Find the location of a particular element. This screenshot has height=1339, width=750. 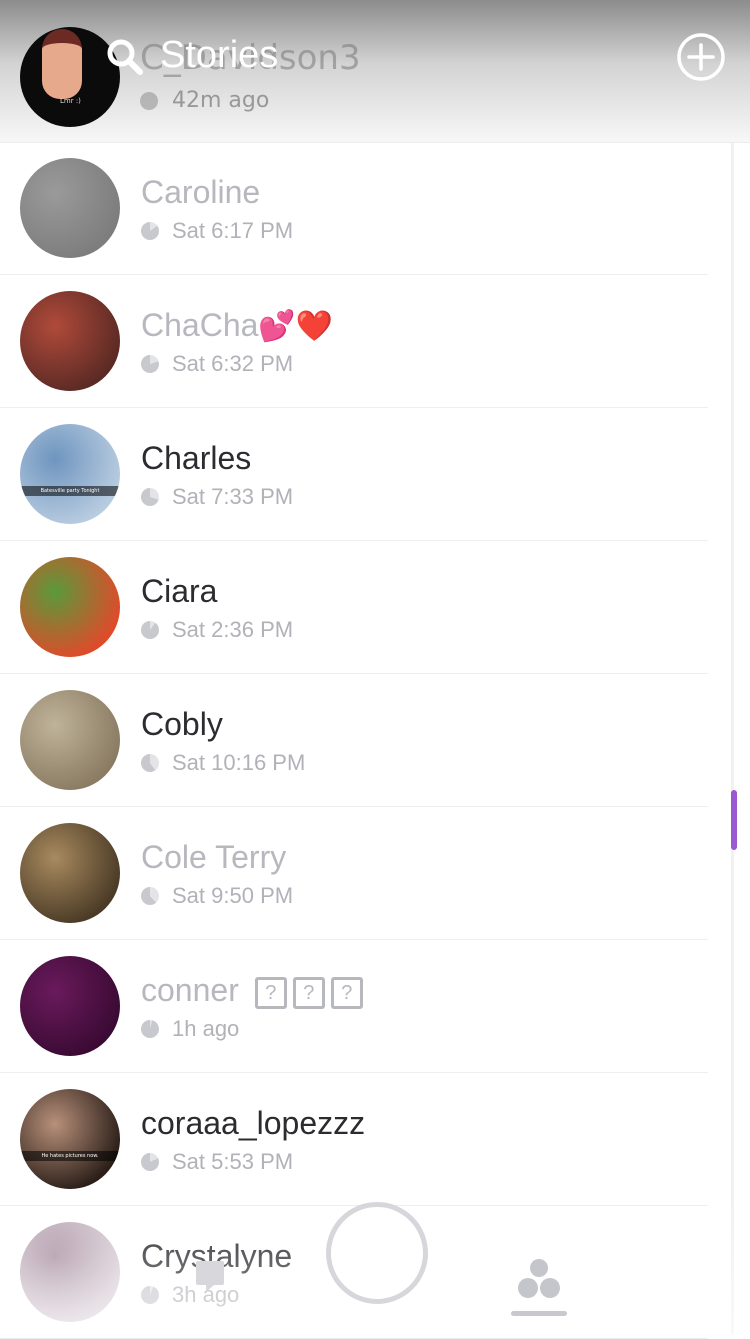

story-name-text: Charles is located at coordinates (196, 458).